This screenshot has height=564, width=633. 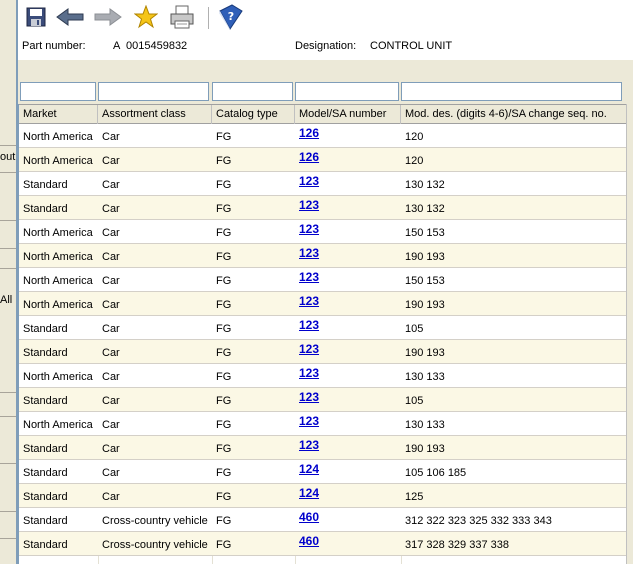 I want to click on save-button, so click(x=36, y=18).